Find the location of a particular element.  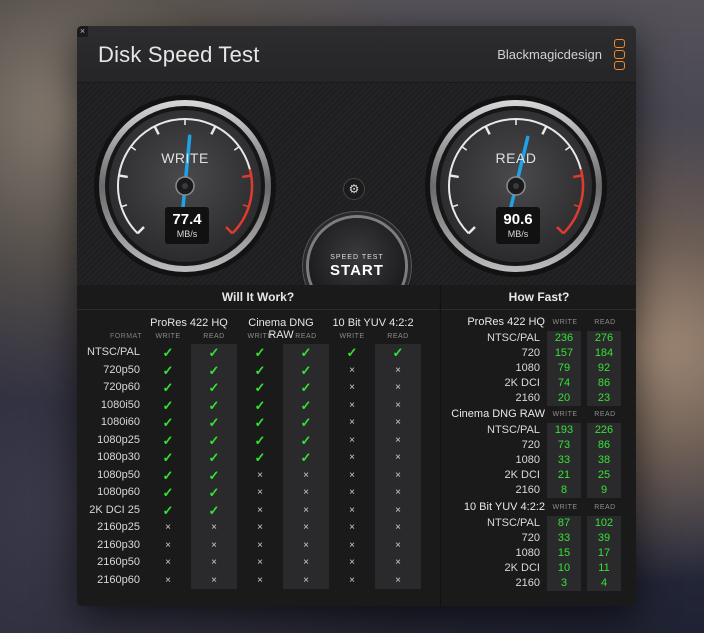

table-row: 1080 33 38 is located at coordinates (538, 460).